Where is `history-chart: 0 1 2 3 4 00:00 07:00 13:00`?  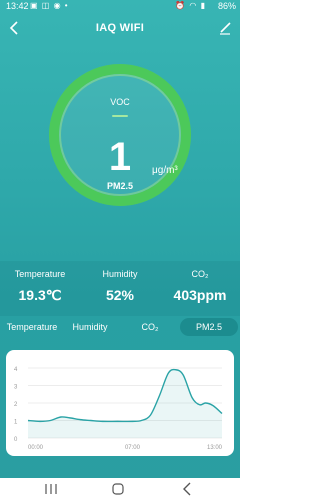
history-chart: 0 1 2 3 4 00:00 07:00 13:00 is located at coordinates (118, 409).